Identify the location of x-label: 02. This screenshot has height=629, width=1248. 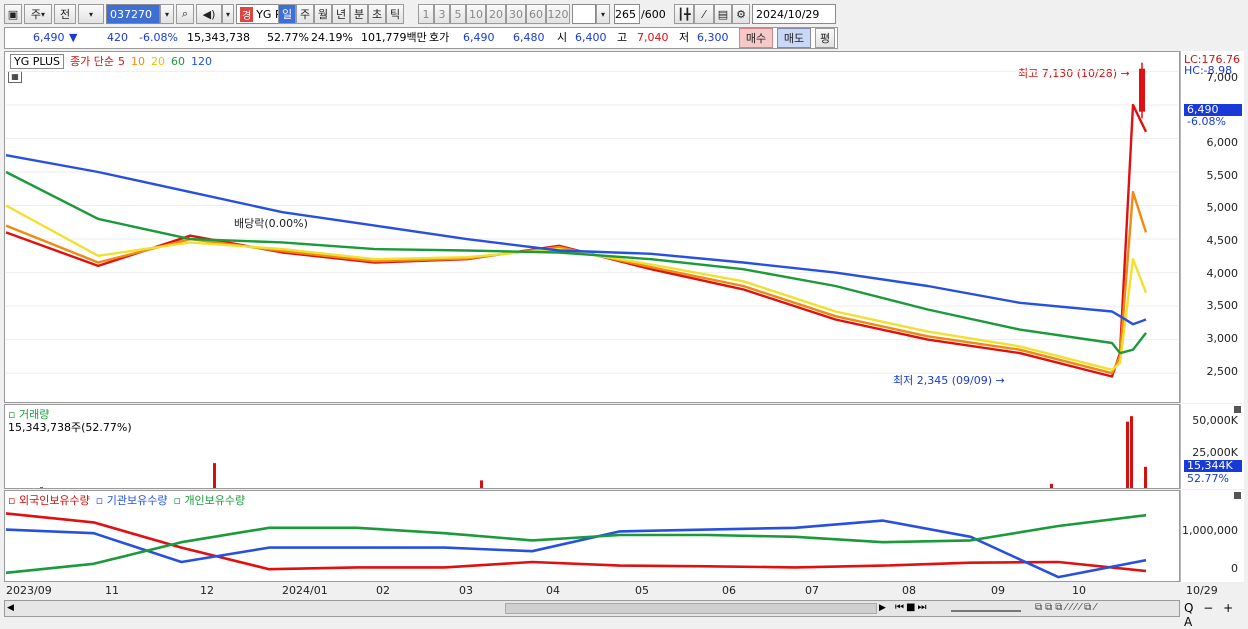
(383, 590).